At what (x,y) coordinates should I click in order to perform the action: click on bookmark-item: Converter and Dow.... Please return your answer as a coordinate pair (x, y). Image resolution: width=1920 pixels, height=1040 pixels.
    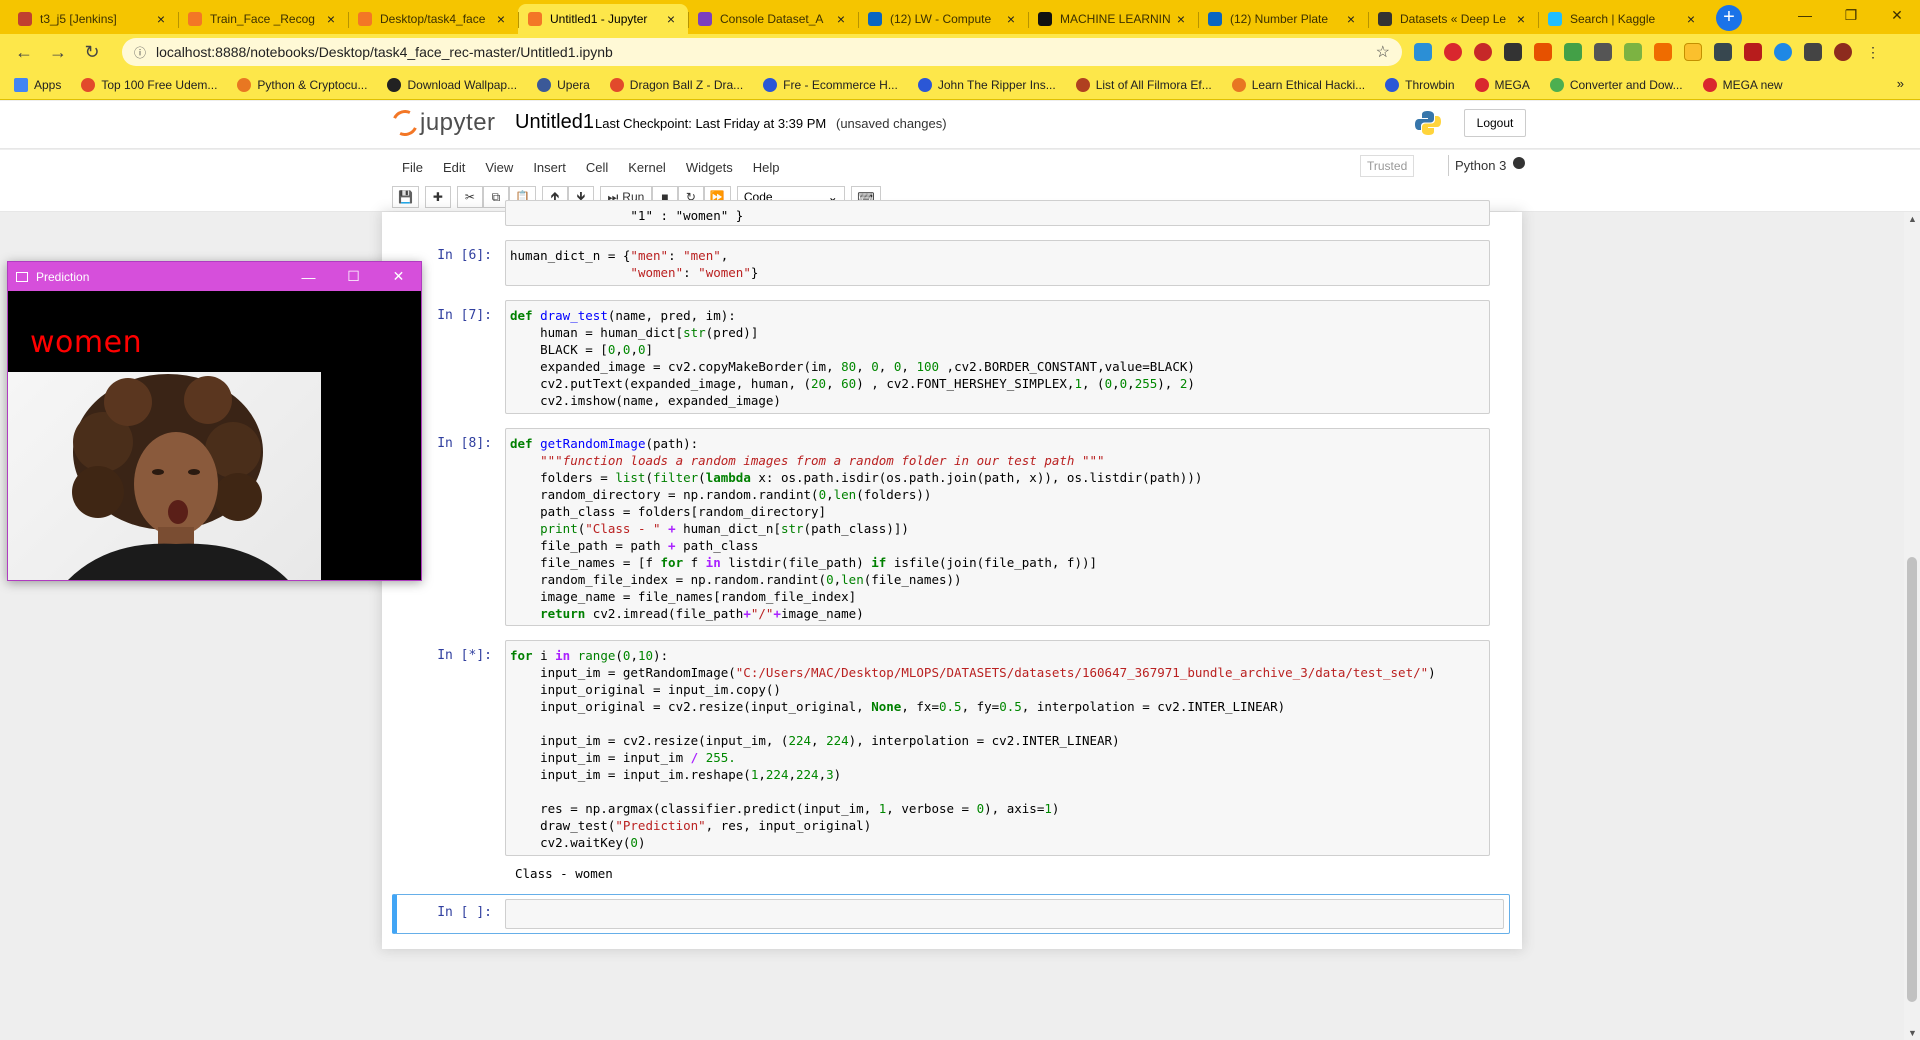
    Looking at the image, I should click on (1616, 84).